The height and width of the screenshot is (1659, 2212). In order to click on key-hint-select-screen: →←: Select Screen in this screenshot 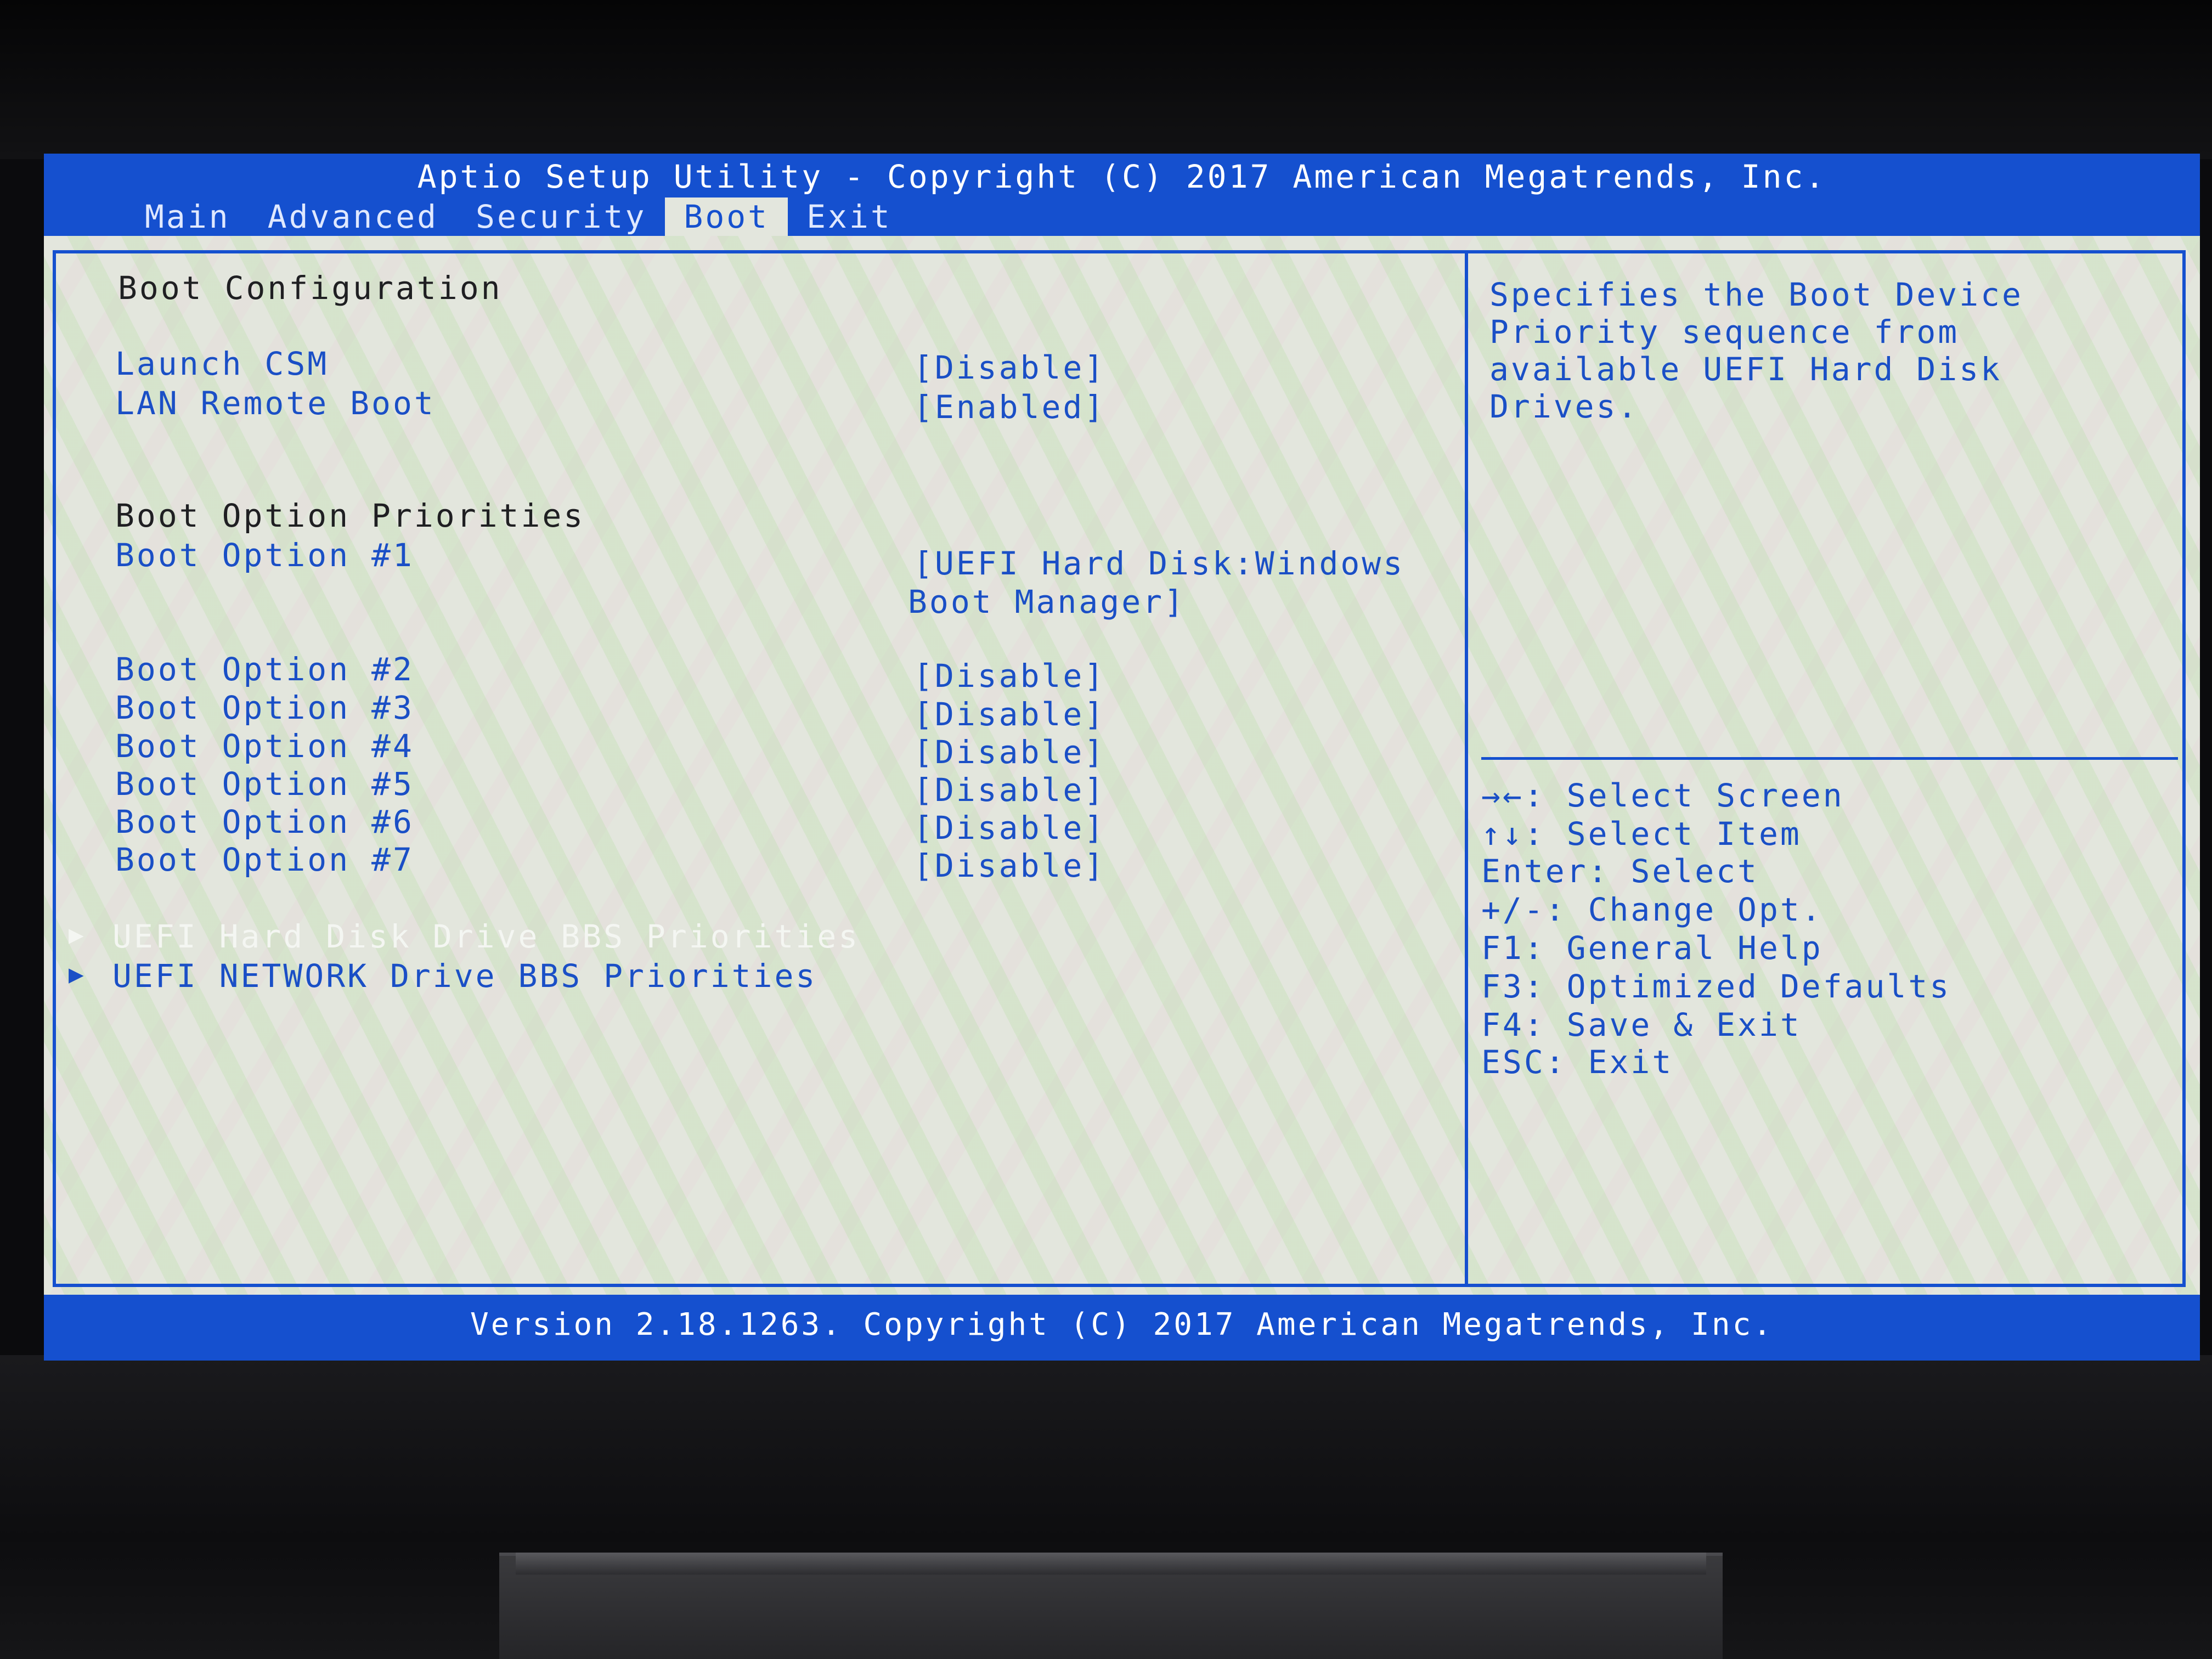, I will do `click(1662, 795)`.